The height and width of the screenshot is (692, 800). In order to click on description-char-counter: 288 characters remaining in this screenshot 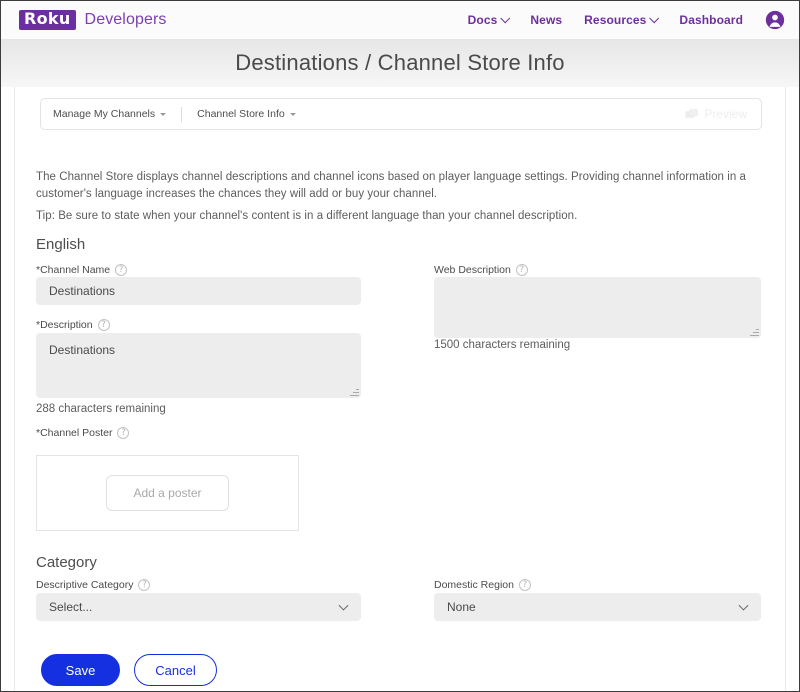, I will do `click(101, 409)`.